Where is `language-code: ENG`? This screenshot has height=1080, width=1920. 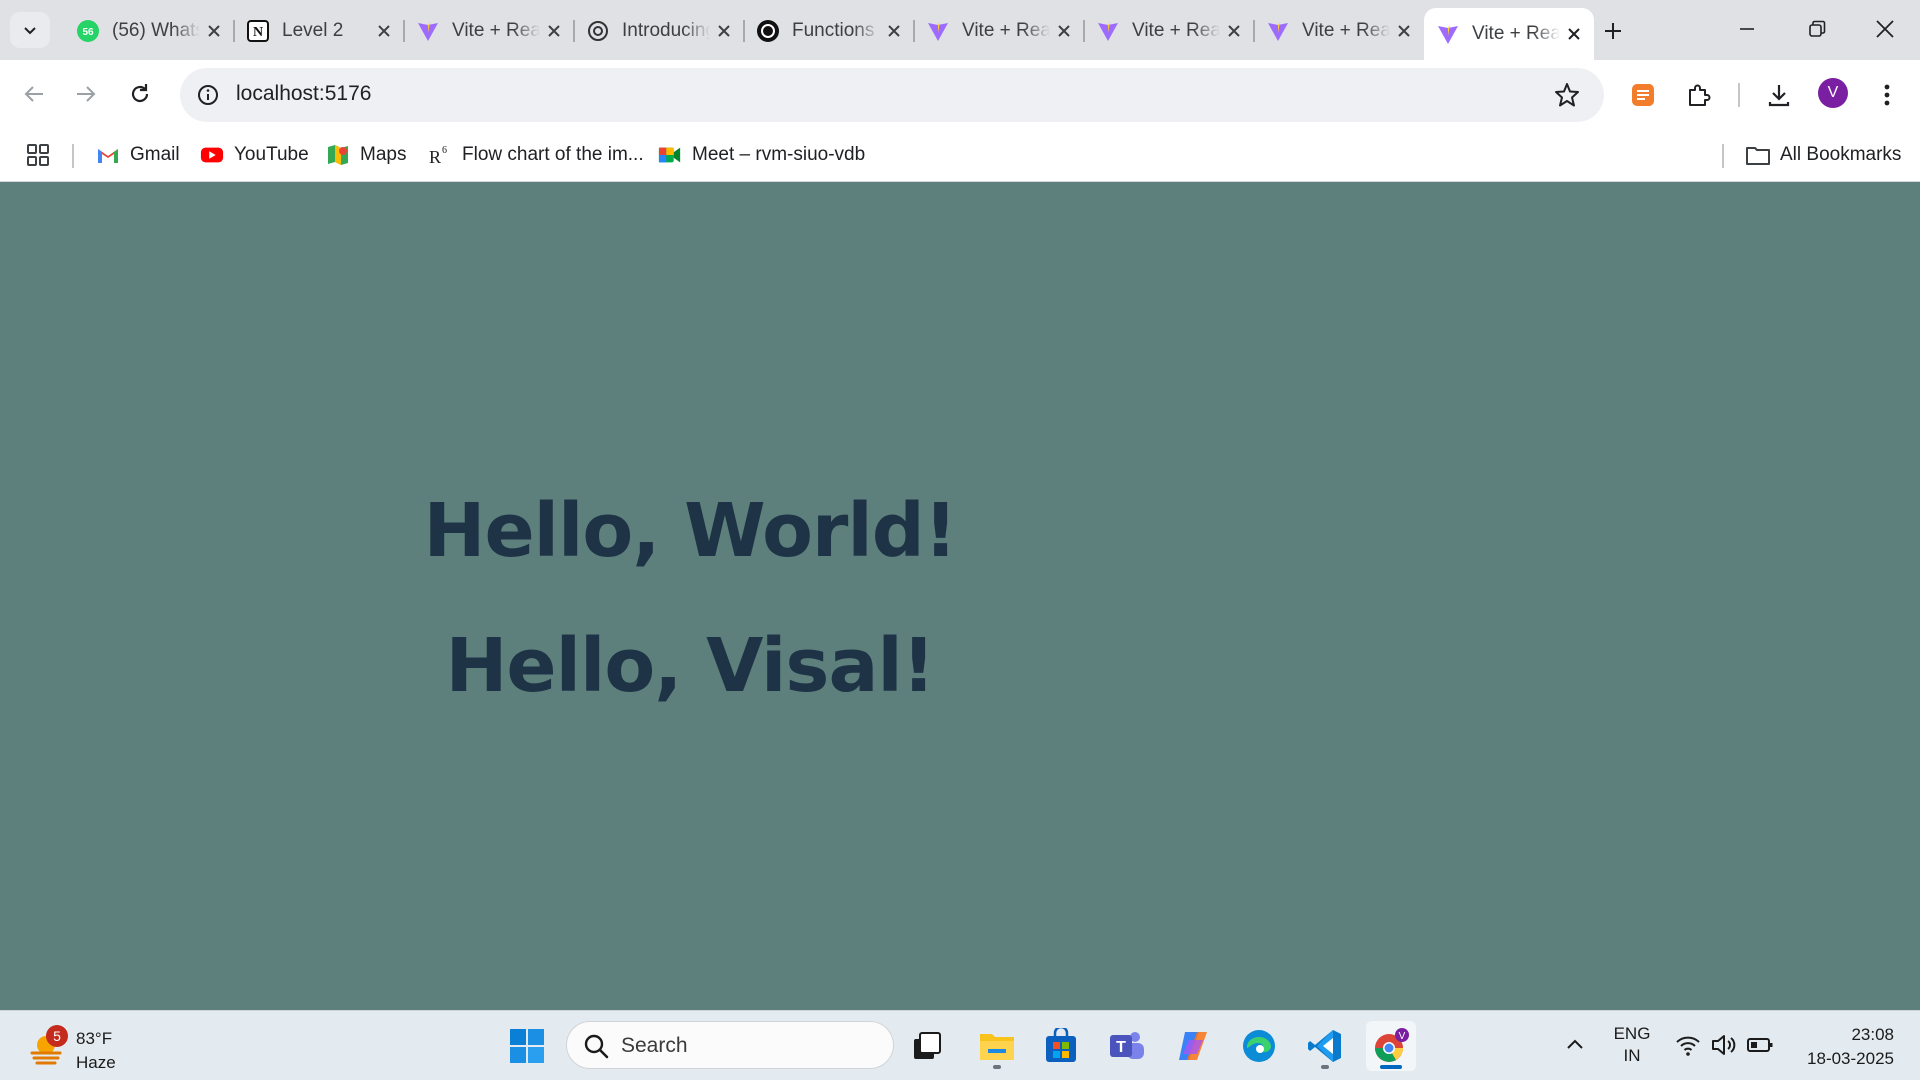 language-code: ENG is located at coordinates (1632, 1033).